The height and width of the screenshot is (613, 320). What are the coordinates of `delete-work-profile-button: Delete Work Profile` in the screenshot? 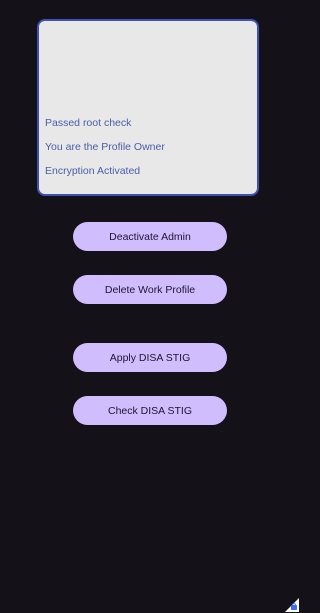 It's located at (150, 289).